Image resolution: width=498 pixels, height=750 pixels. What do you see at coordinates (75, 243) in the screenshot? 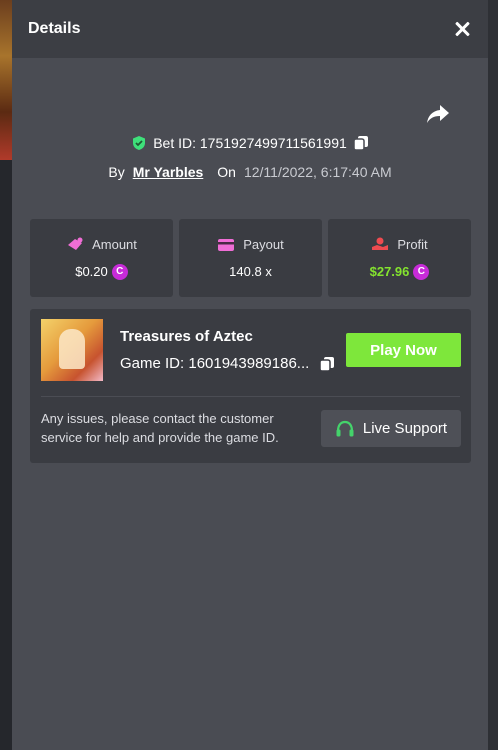
I see `amount-icon` at bounding box center [75, 243].